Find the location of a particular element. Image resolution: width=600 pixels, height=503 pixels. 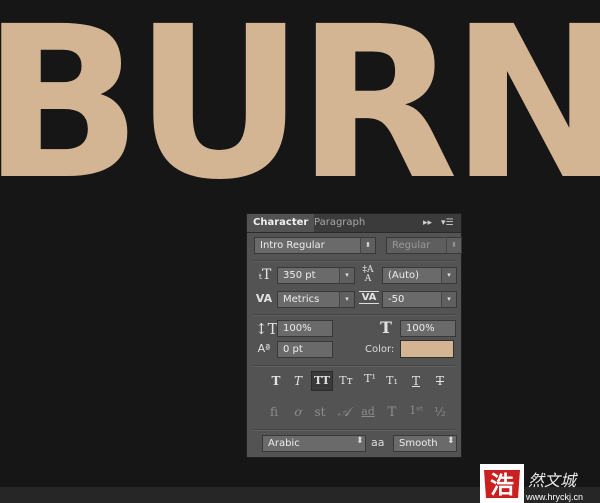

discretionary-ligatures-button: st is located at coordinates (320, 412).